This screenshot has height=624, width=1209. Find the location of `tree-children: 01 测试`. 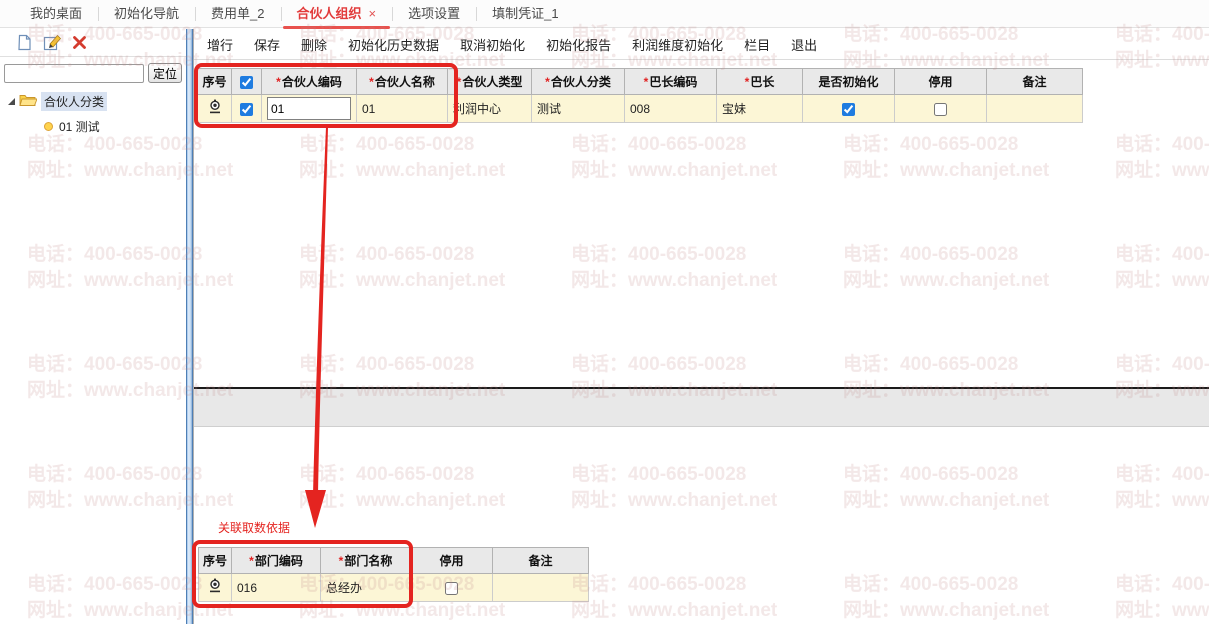

tree-children: 01 测试 is located at coordinates (97, 126).